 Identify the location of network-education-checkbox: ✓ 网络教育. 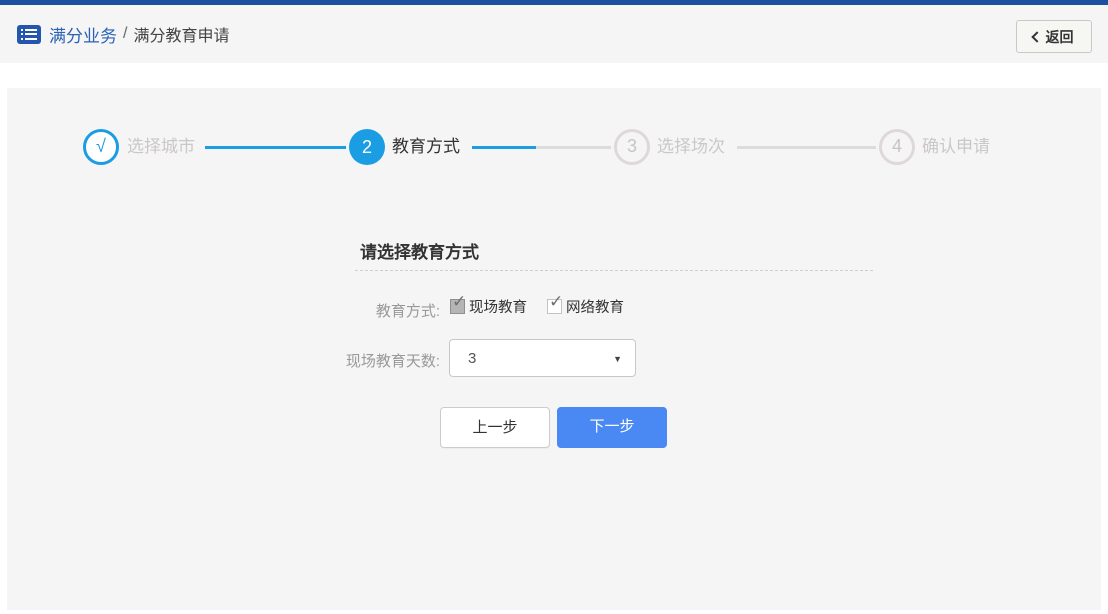
(585, 305).